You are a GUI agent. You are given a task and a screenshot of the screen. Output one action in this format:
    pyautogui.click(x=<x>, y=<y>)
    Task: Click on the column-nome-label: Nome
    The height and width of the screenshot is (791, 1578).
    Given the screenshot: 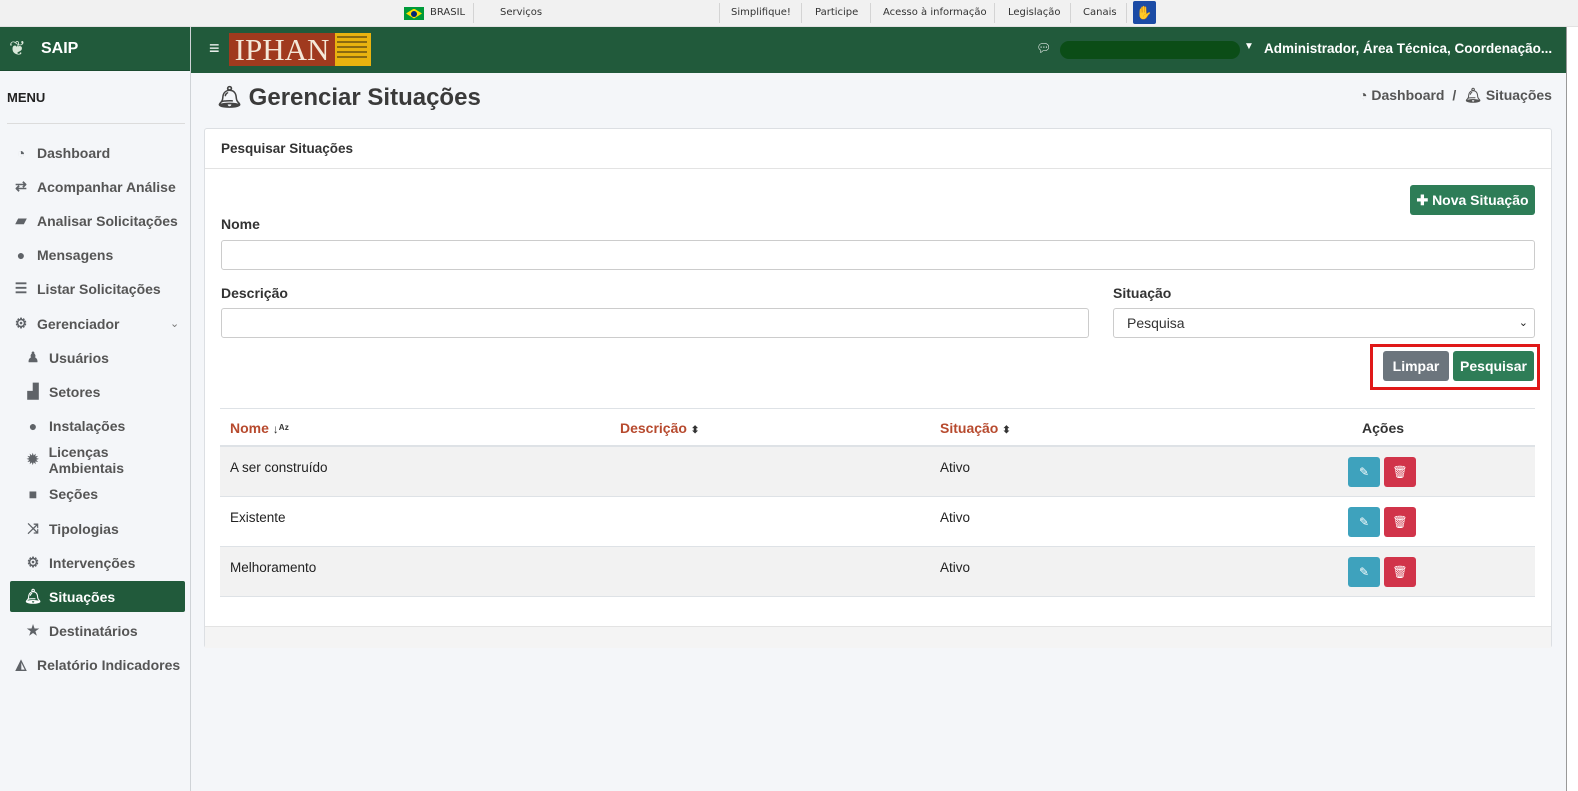 What is the action you would take?
    pyautogui.click(x=249, y=428)
    